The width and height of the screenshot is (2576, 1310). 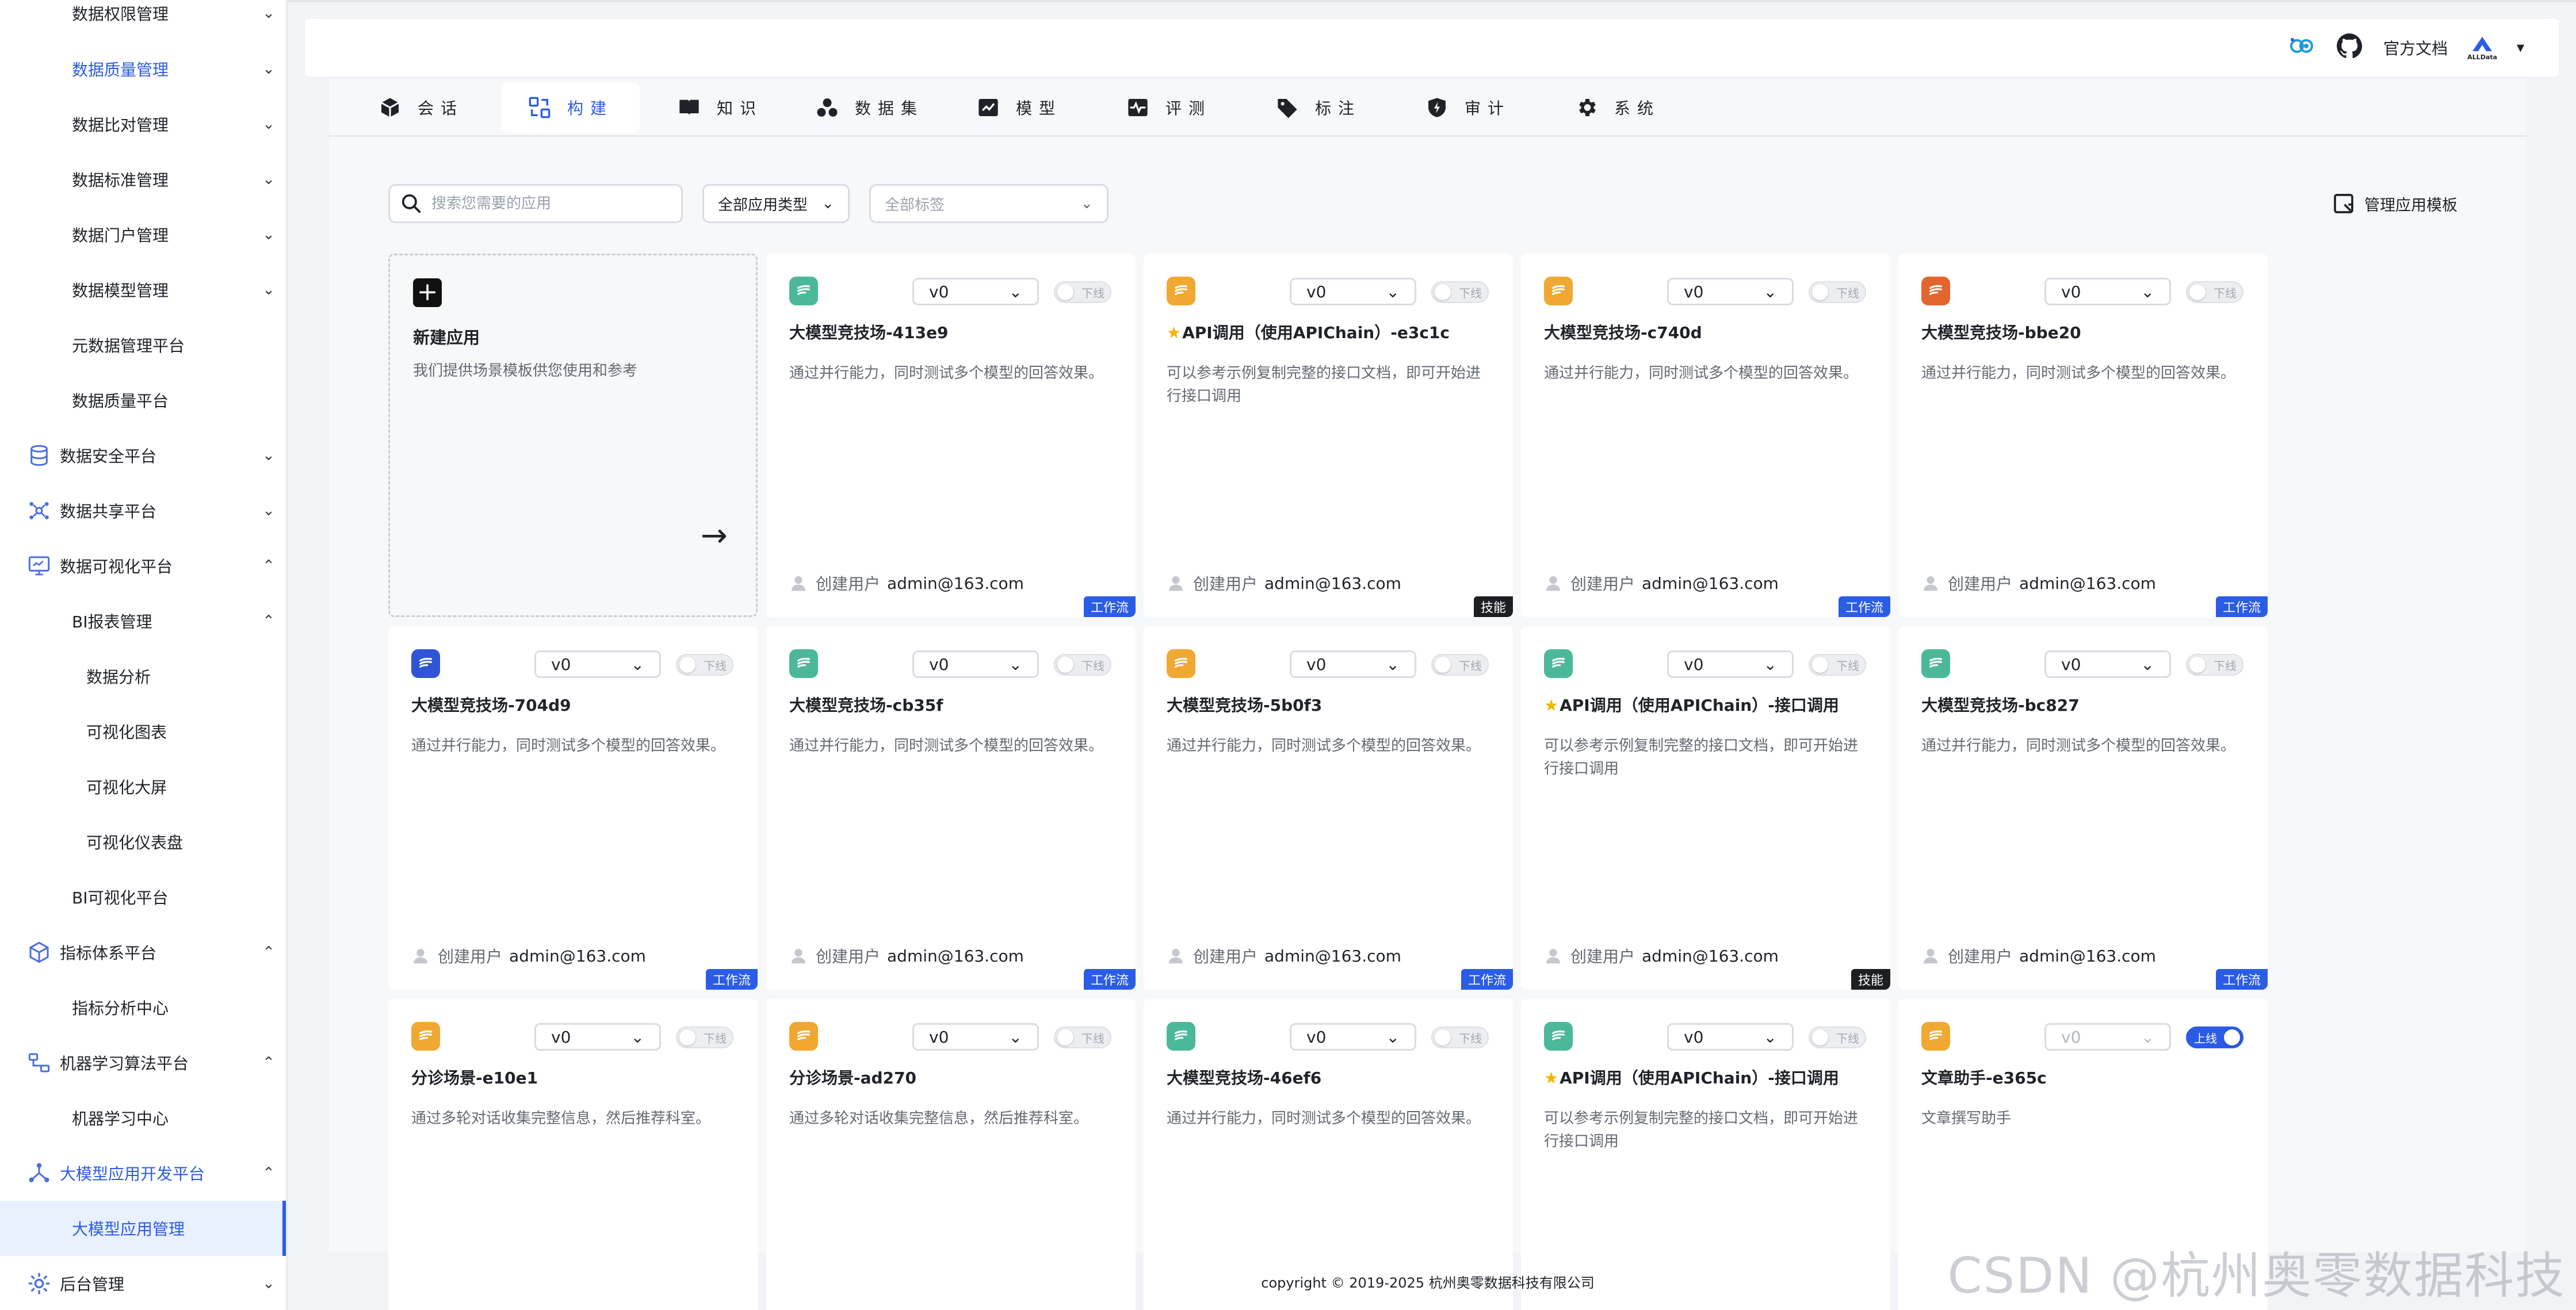 I want to click on sidebar-item: 大模型应用开发平台 ⌃, so click(x=143, y=1173).